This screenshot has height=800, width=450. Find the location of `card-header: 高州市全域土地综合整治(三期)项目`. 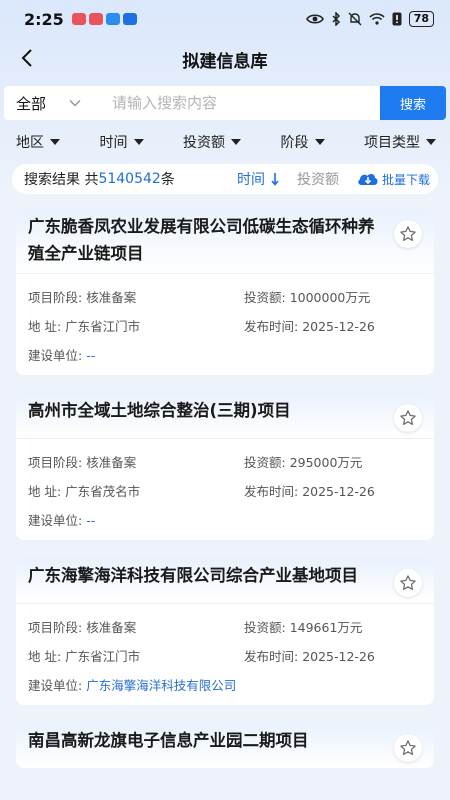

card-header: 高州市全域土地综合整治(三期)项目 is located at coordinates (225, 415).